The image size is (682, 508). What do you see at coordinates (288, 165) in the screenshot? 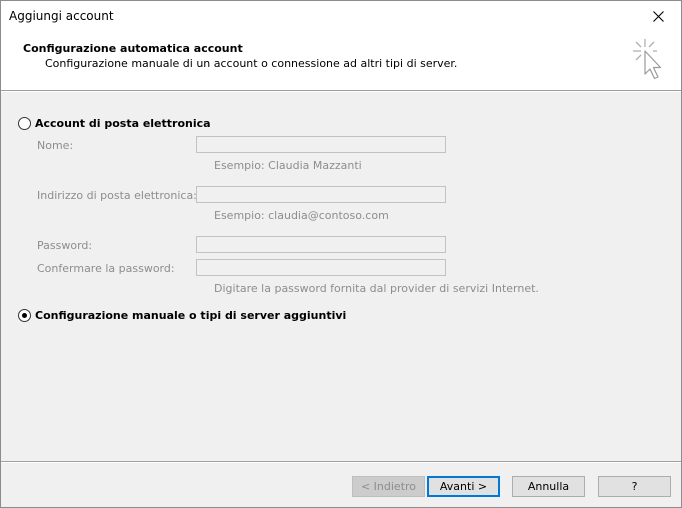
I see `name-hint: Esempio: Claudia Mazzanti` at bounding box center [288, 165].